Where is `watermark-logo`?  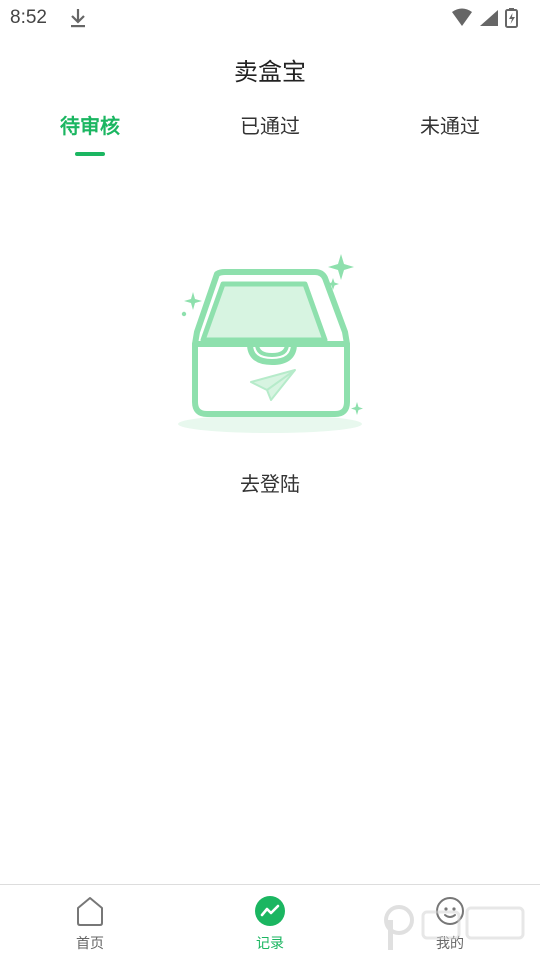
watermark-logo is located at coordinates (454, 927).